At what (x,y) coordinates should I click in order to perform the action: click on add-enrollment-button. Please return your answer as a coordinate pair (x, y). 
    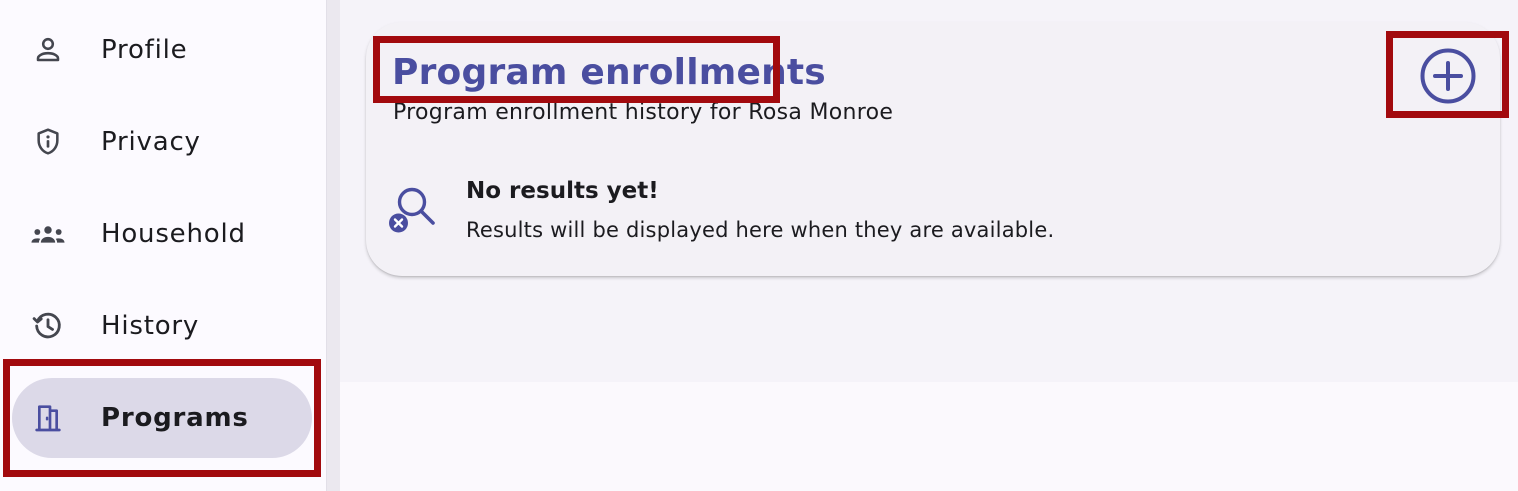
    Looking at the image, I should click on (1448, 78).